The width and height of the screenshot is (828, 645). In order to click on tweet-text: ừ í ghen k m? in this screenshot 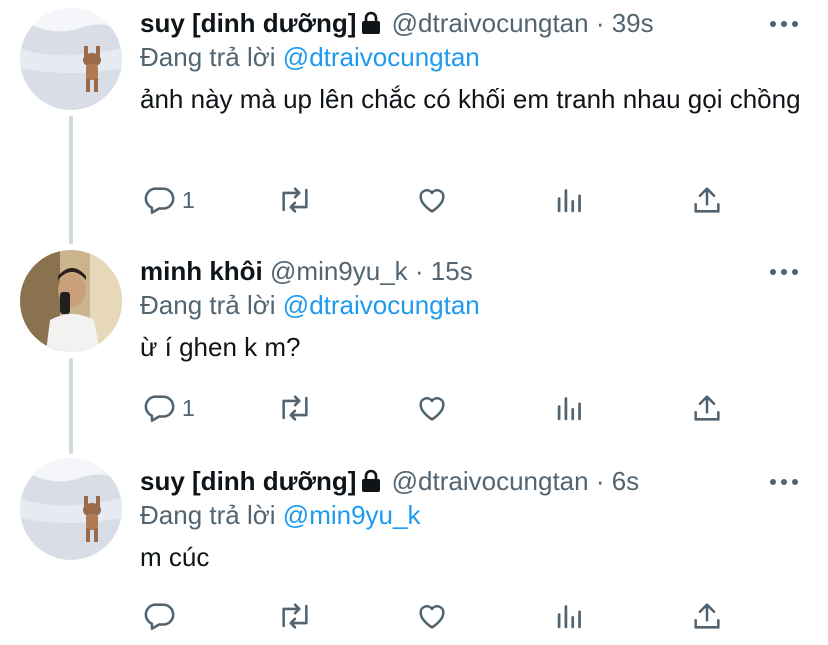, I will do `click(220, 347)`.